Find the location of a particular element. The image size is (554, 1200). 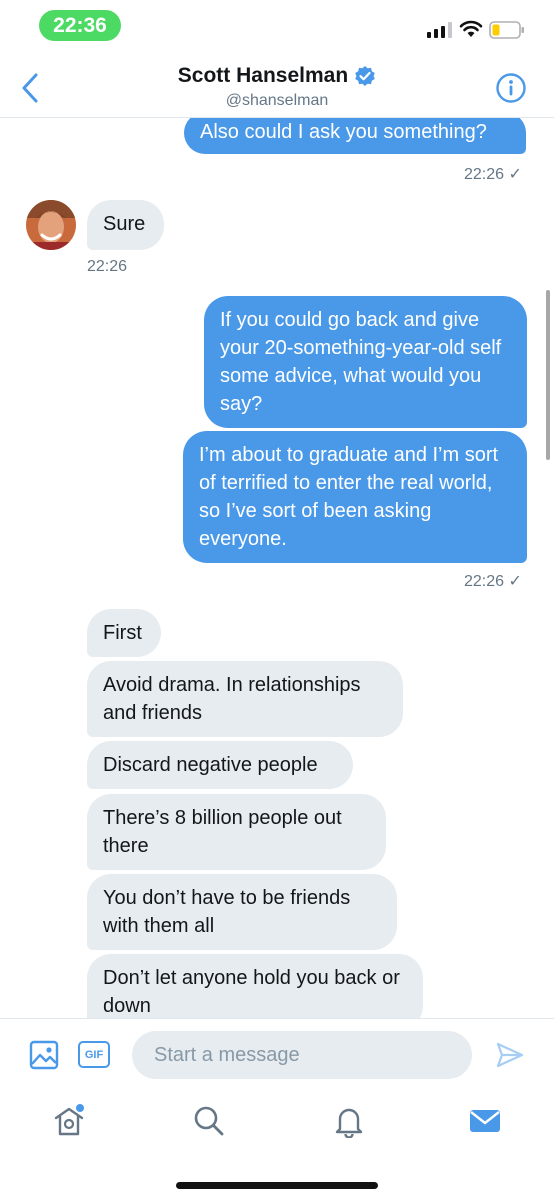

conversation-header: Scott Hanselman @shanselman is located at coordinates (277, 85).